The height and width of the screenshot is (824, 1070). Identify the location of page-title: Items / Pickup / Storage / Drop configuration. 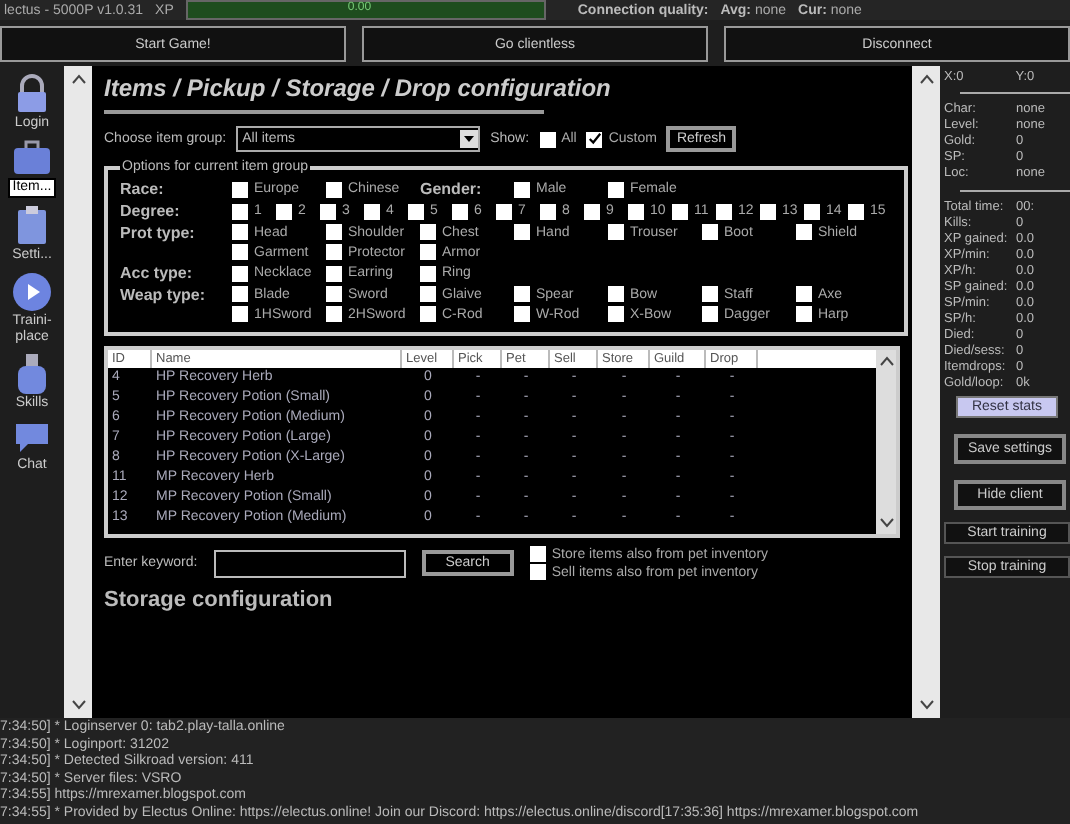
(358, 88).